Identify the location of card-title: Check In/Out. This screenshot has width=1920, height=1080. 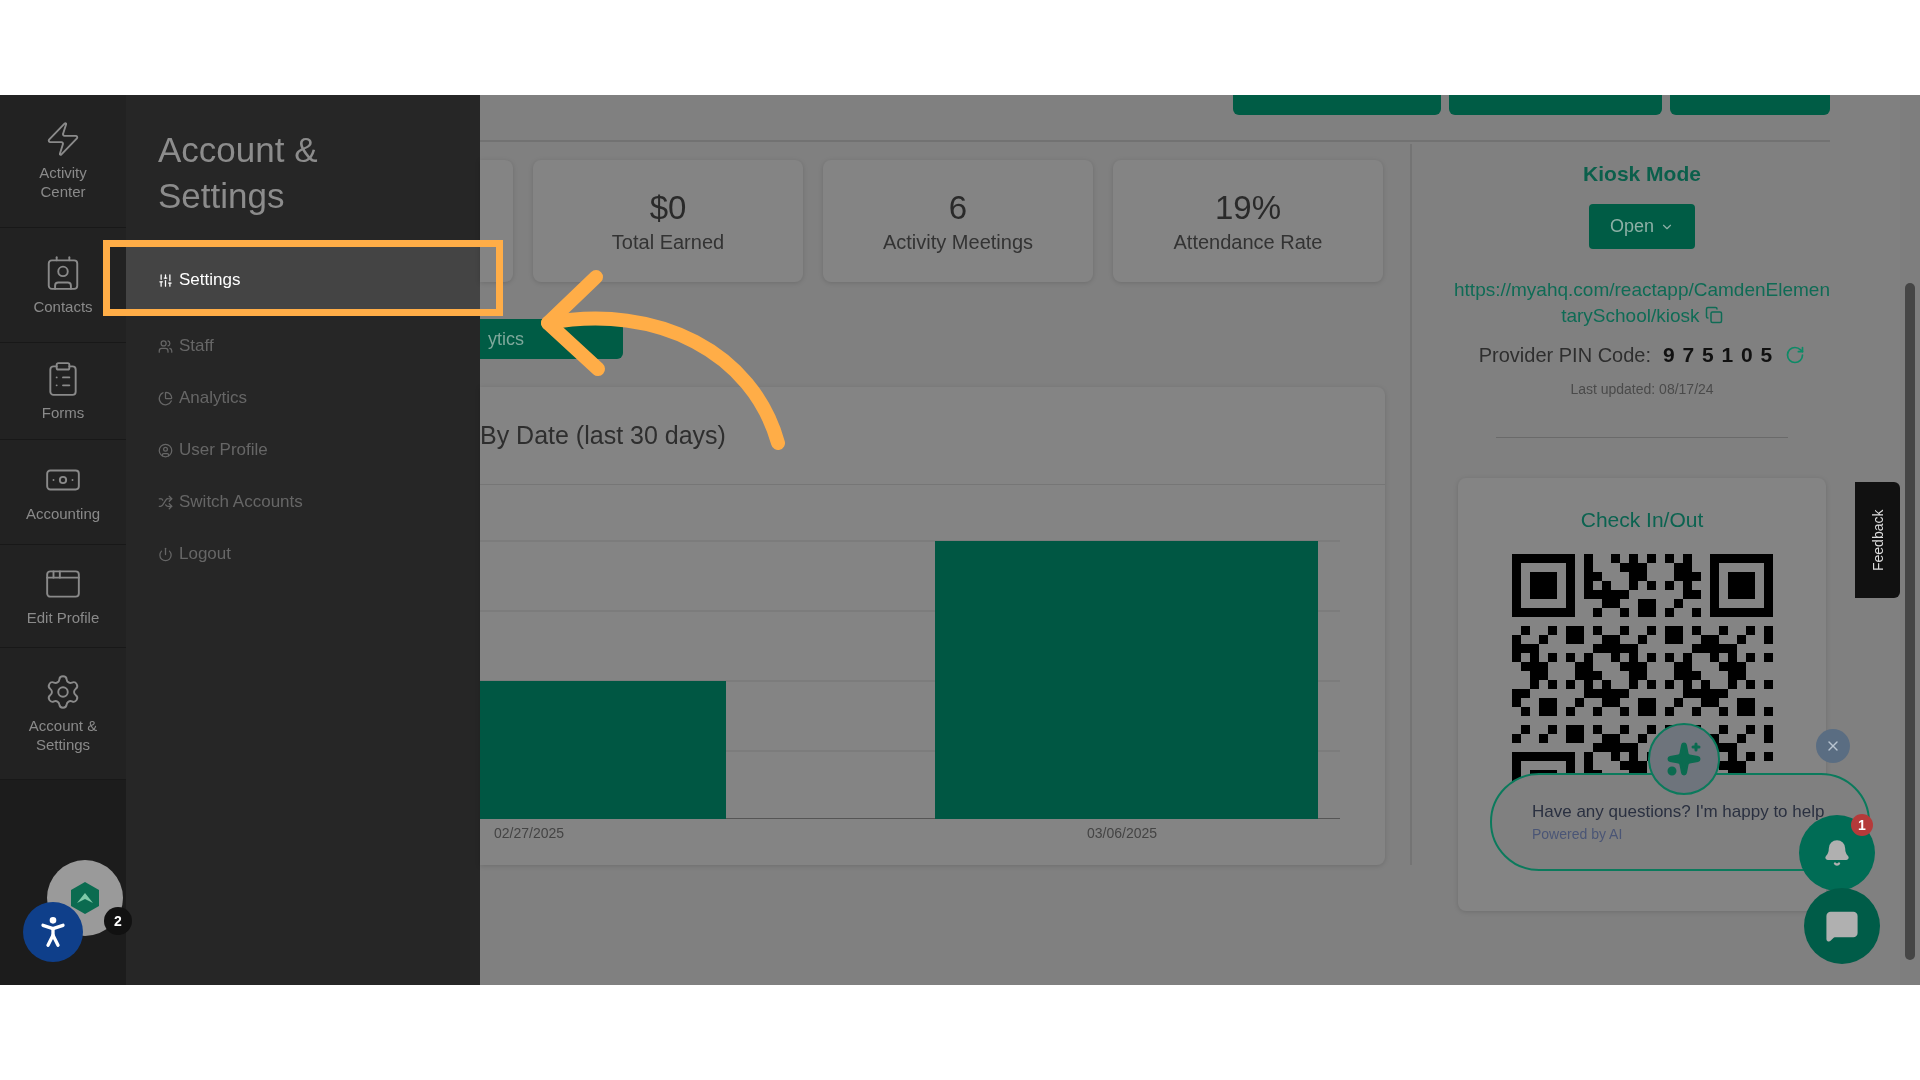
(1642, 520).